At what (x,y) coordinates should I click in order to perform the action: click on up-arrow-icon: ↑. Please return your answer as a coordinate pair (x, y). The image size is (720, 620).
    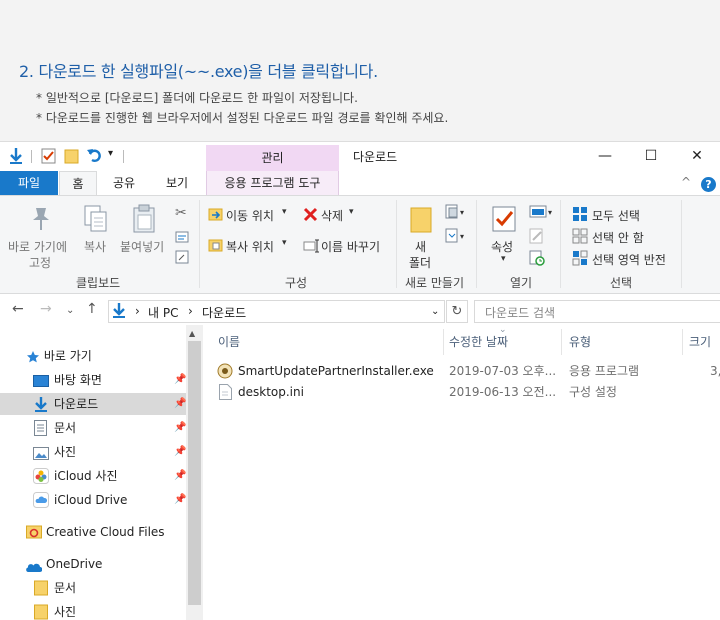
    Looking at the image, I should click on (92, 309).